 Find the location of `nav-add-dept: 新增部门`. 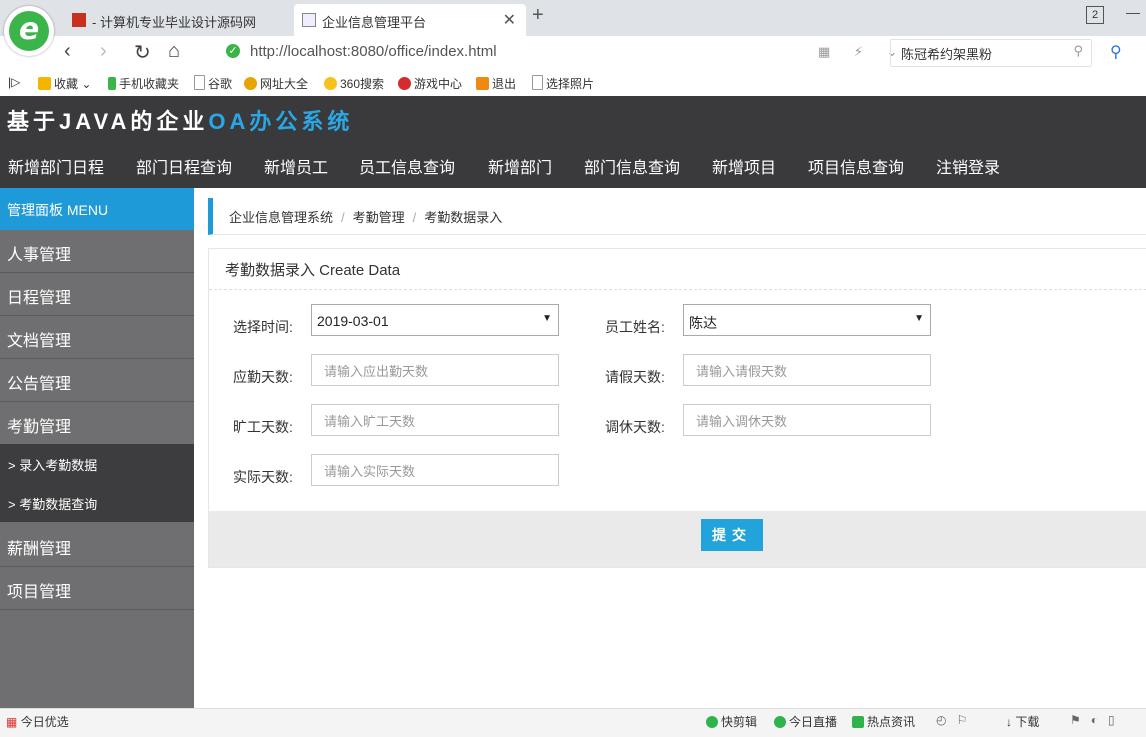

nav-add-dept: 新增部门 is located at coordinates (520, 166).